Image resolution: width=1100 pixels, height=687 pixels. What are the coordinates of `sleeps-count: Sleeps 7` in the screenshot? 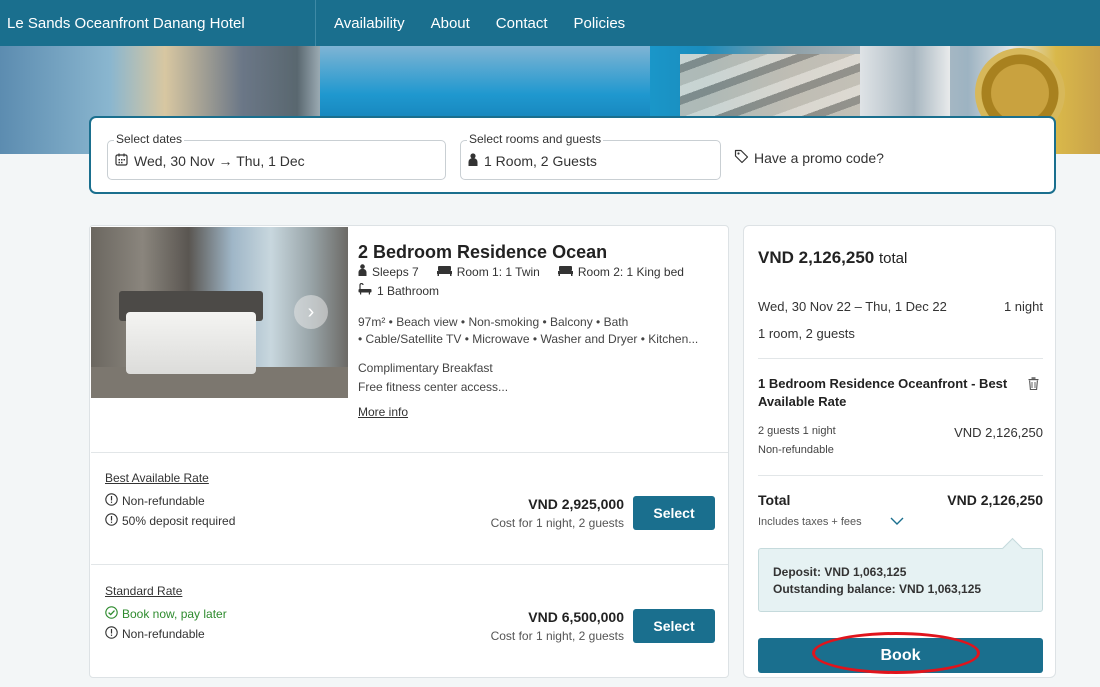 It's located at (395, 271).